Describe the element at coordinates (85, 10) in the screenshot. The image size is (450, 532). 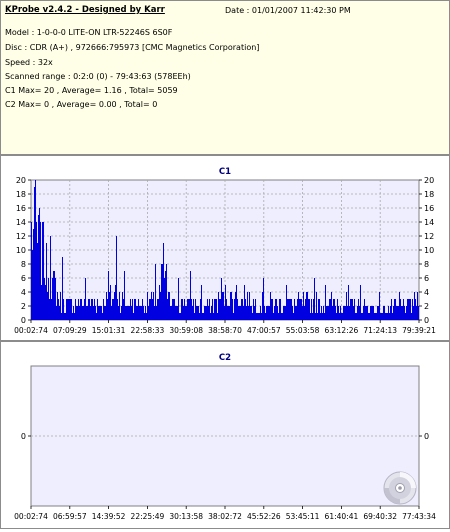
I see `app-title: KProbe v2.4.2 - Designed by Karr` at that location.